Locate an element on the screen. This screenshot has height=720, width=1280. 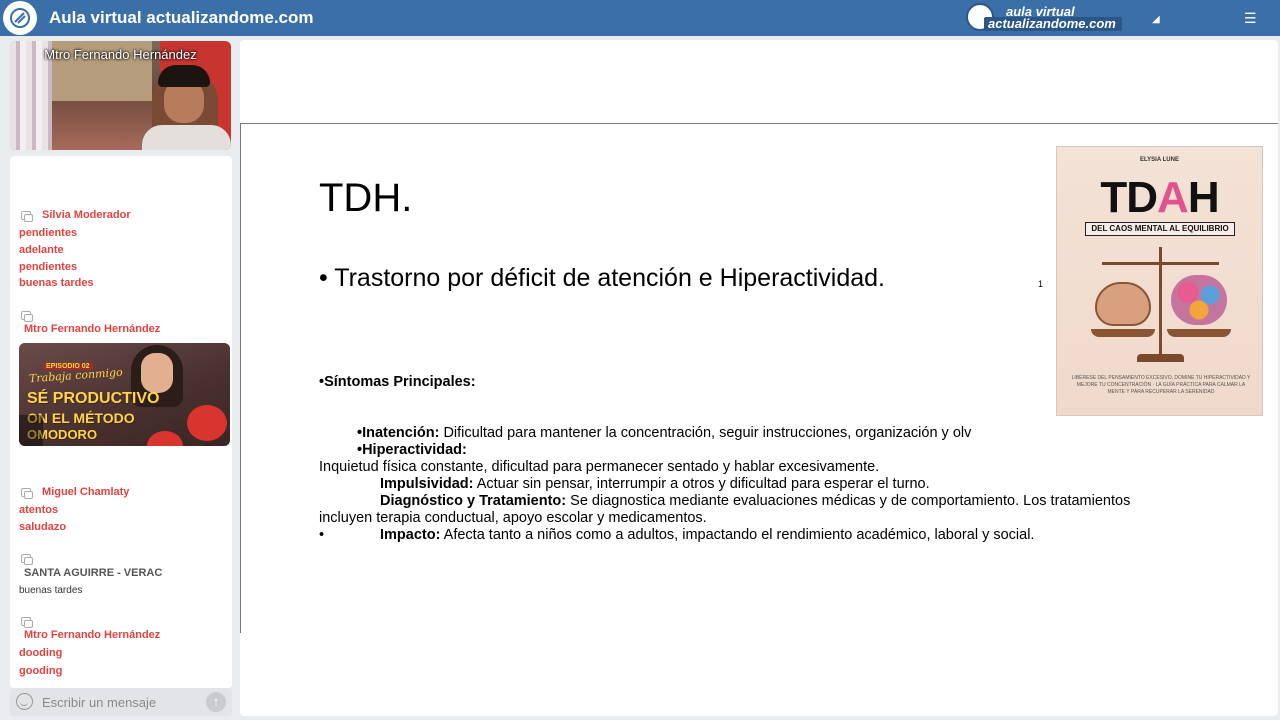
book-subtitle: DEL CAOS MENTAL AL EQUILIBRIO is located at coordinates (1160, 229).